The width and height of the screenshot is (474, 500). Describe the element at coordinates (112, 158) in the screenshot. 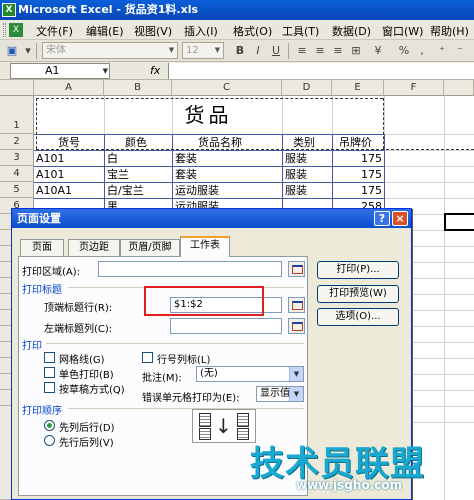

I see `table-cell: 白` at that location.